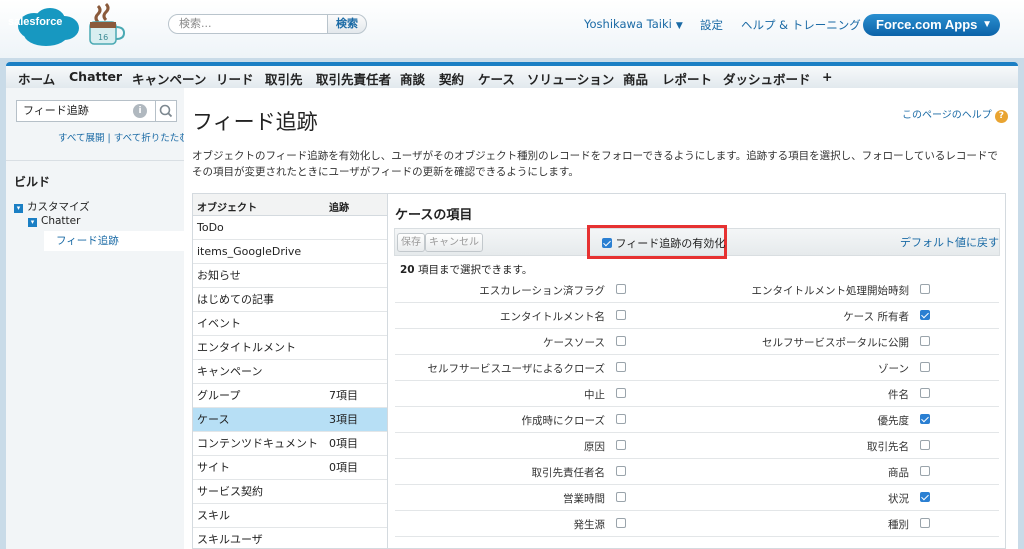  Describe the element at coordinates (219, 323) in the screenshot. I see `object-name: イベント` at that location.